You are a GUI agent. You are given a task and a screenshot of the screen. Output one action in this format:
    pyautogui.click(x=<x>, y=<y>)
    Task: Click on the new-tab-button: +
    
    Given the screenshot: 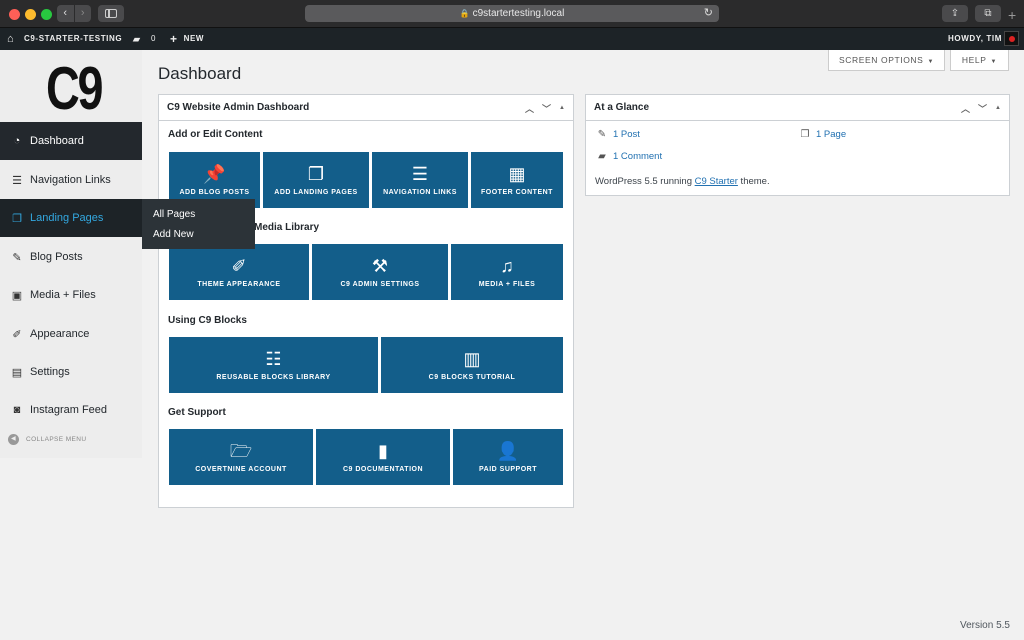 What is the action you would take?
    pyautogui.click(x=1012, y=15)
    